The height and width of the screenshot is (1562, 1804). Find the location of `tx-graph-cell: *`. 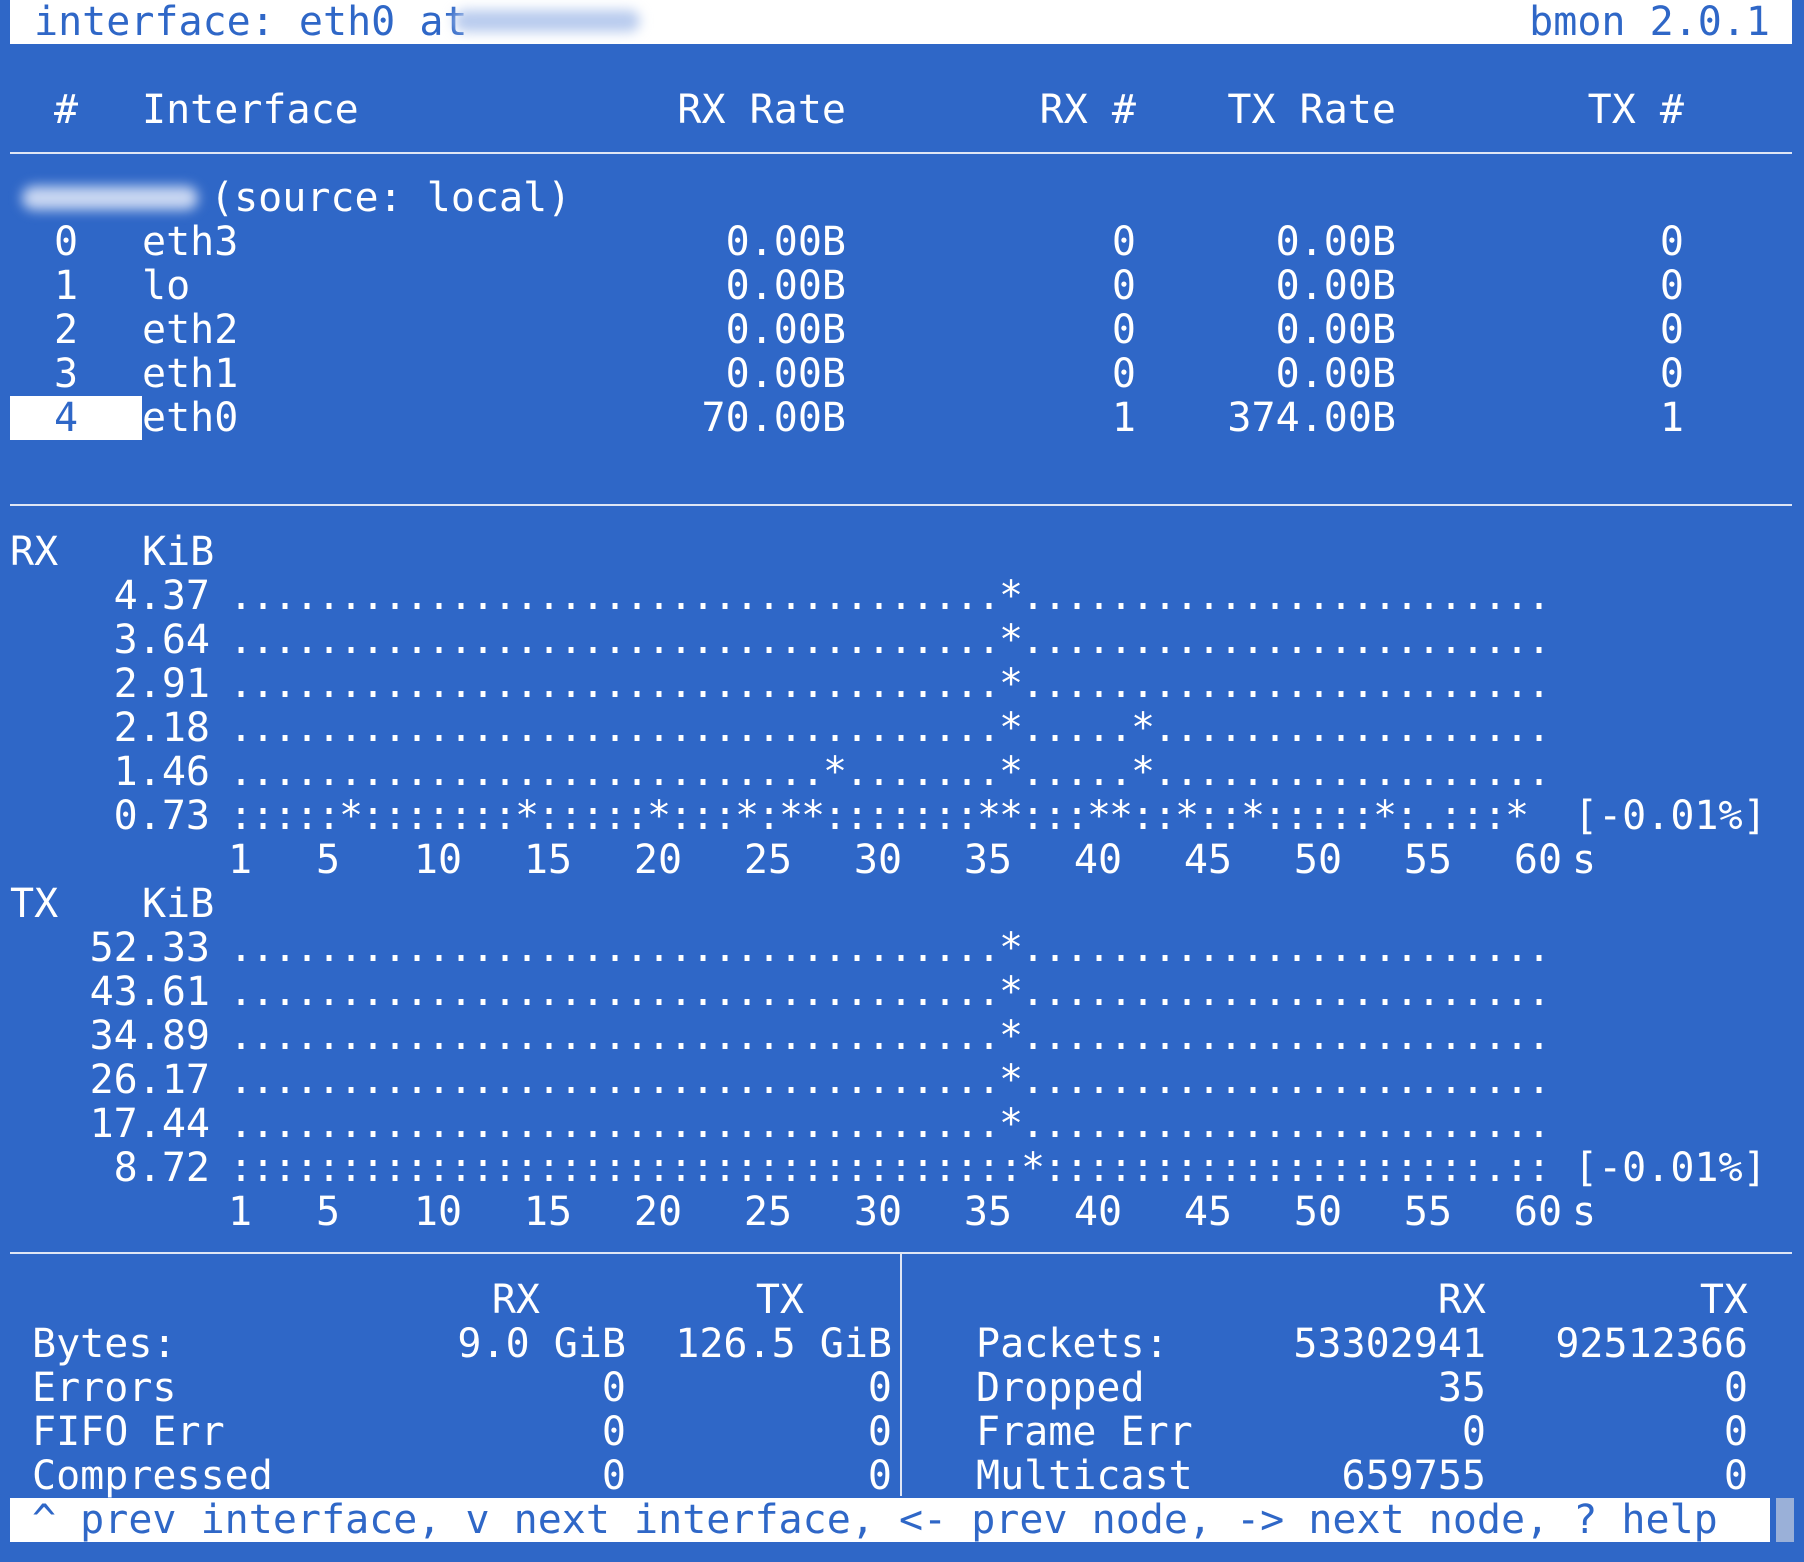

tx-graph-cell: * is located at coordinates (1011, 1124).